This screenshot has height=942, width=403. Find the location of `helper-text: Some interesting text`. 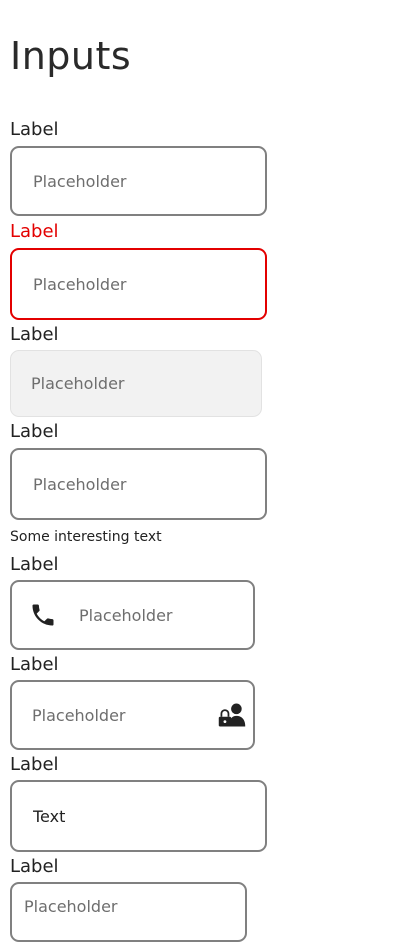

helper-text: Some interesting text is located at coordinates (86, 537).